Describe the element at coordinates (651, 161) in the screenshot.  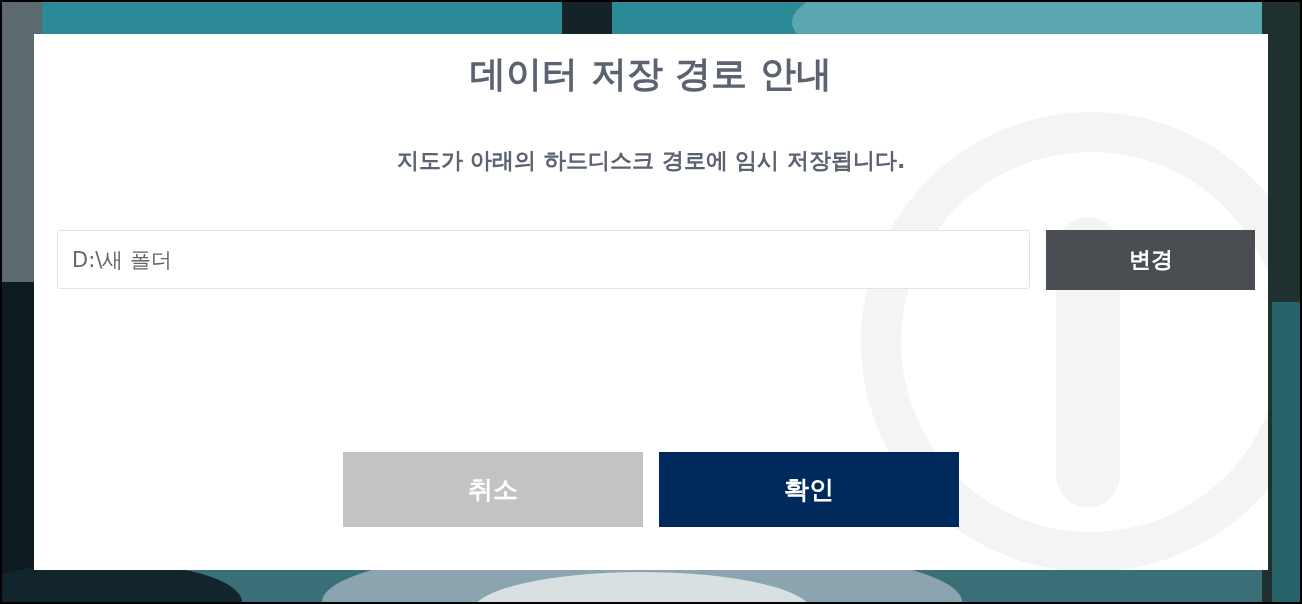
I see `message-text: 지도가 아래의 하드디스크 경로에 임시 저장됩니다.` at that location.